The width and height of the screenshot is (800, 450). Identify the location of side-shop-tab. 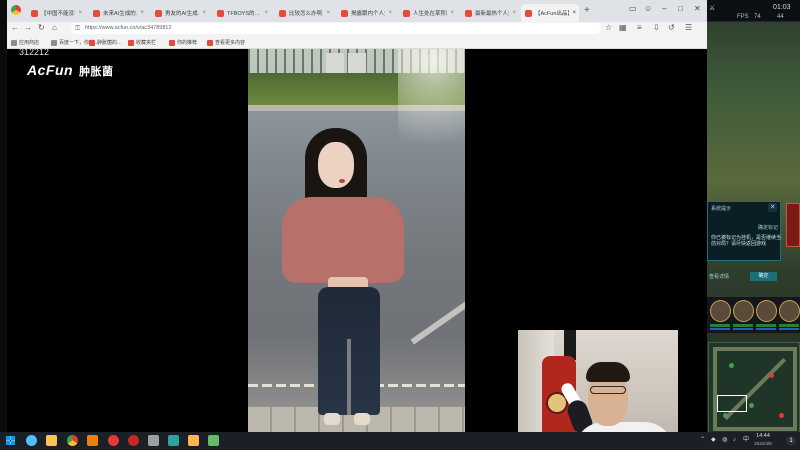
(793, 225).